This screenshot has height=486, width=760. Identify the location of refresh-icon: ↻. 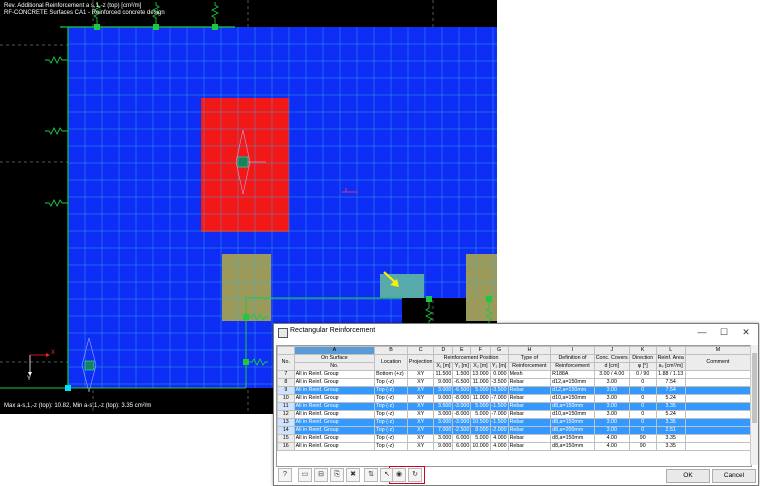
(415, 475).